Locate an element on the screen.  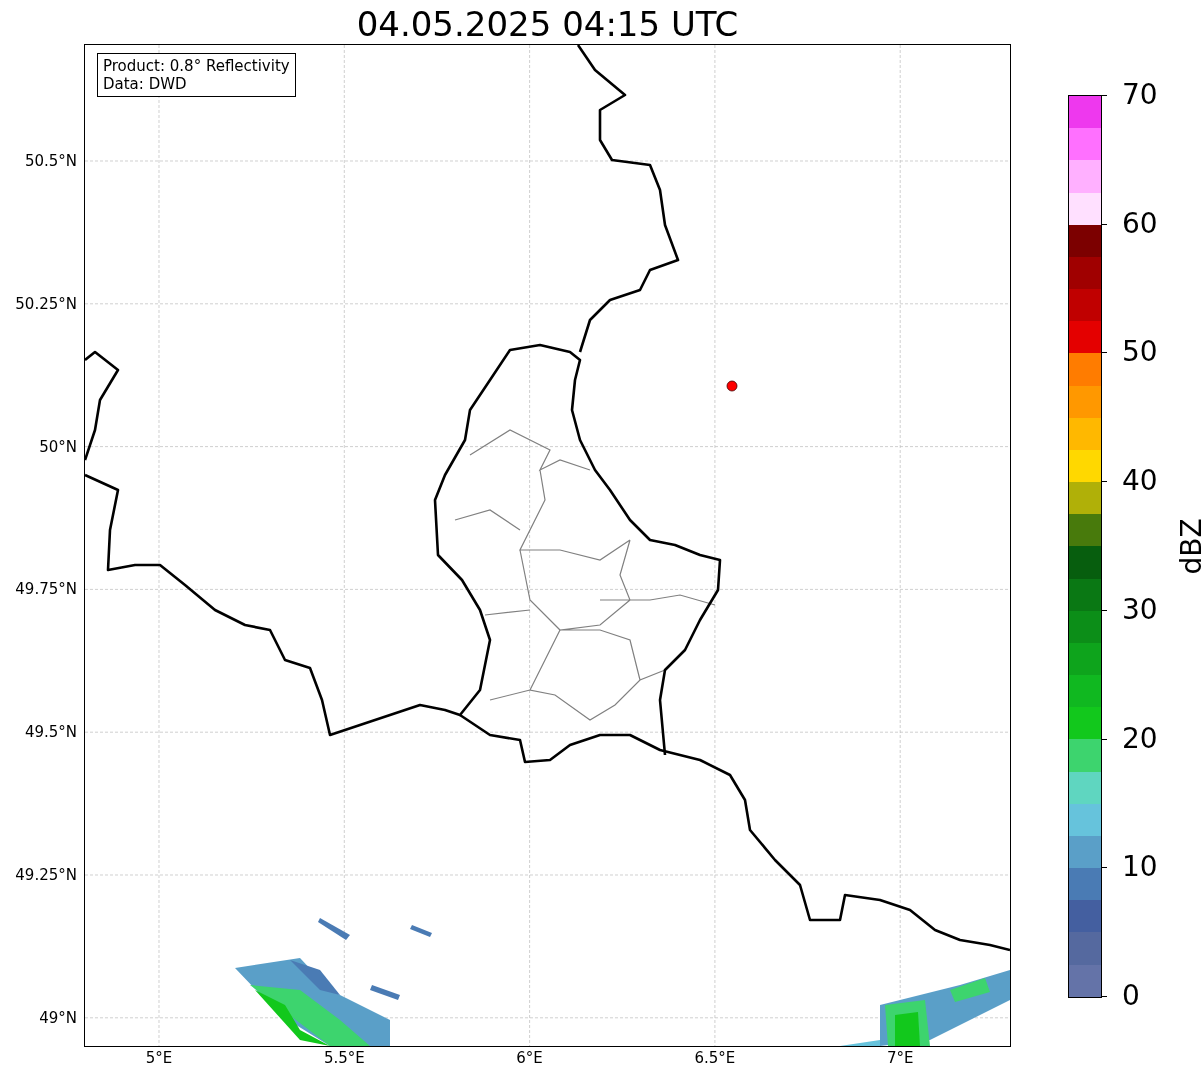
latitude-label: 49.75°N is located at coordinates (46, 589).